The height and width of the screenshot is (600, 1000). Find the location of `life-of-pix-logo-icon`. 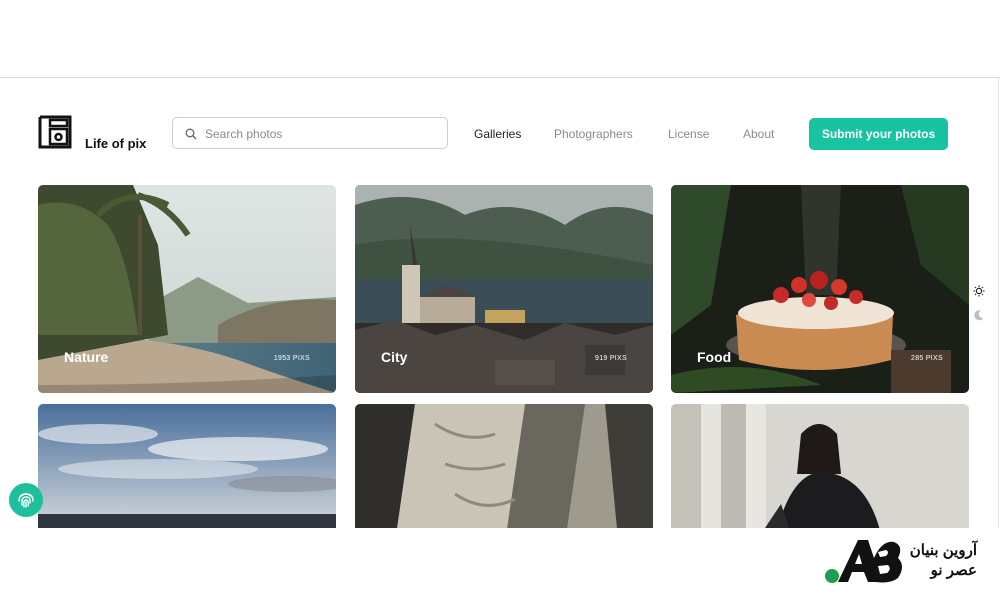

life-of-pix-logo-icon is located at coordinates (55, 132).